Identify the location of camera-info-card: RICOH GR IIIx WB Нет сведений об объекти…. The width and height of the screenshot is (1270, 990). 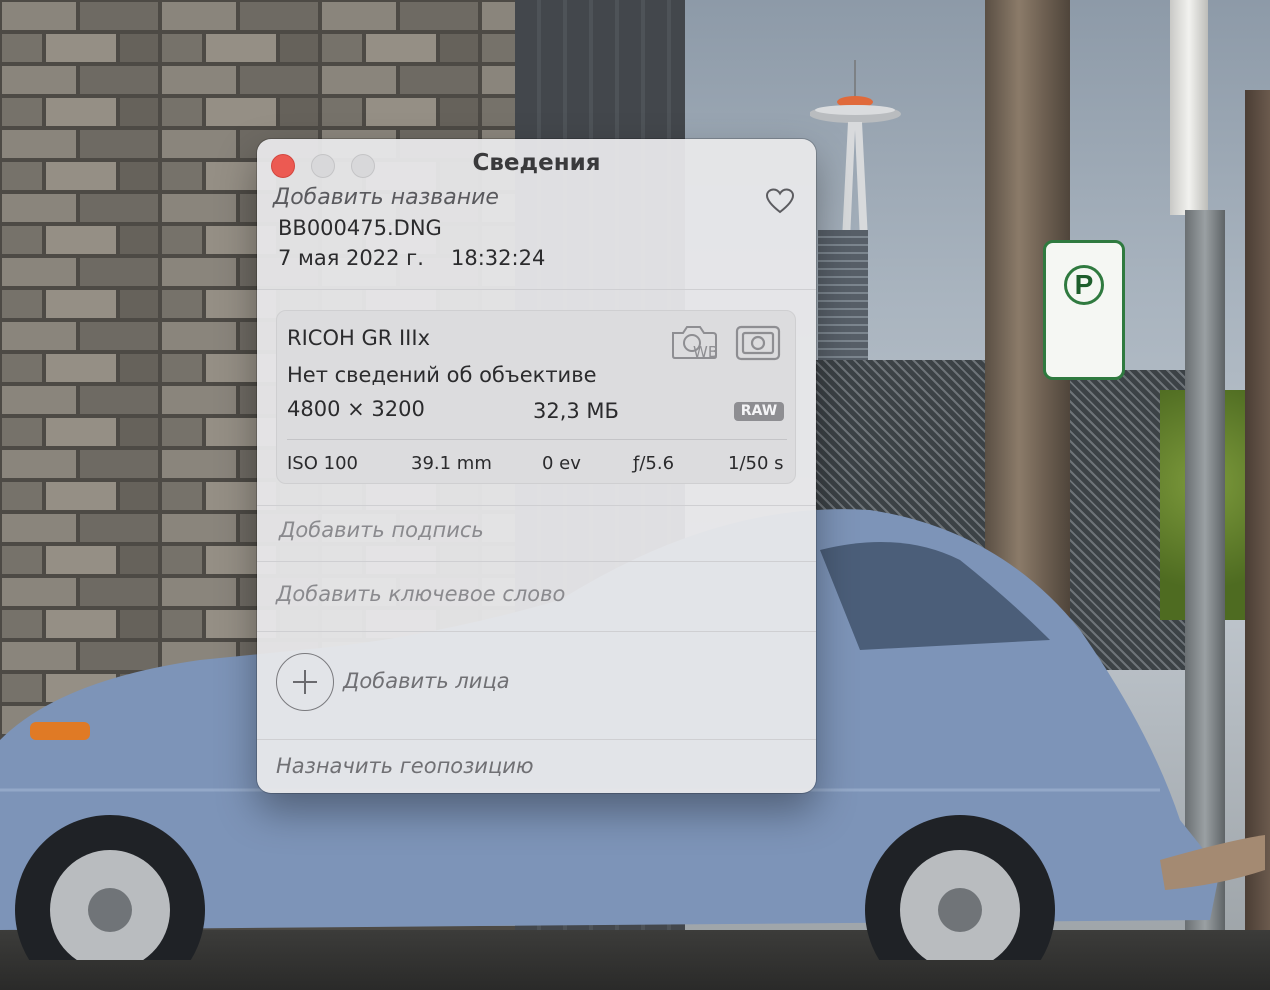
(536, 397).